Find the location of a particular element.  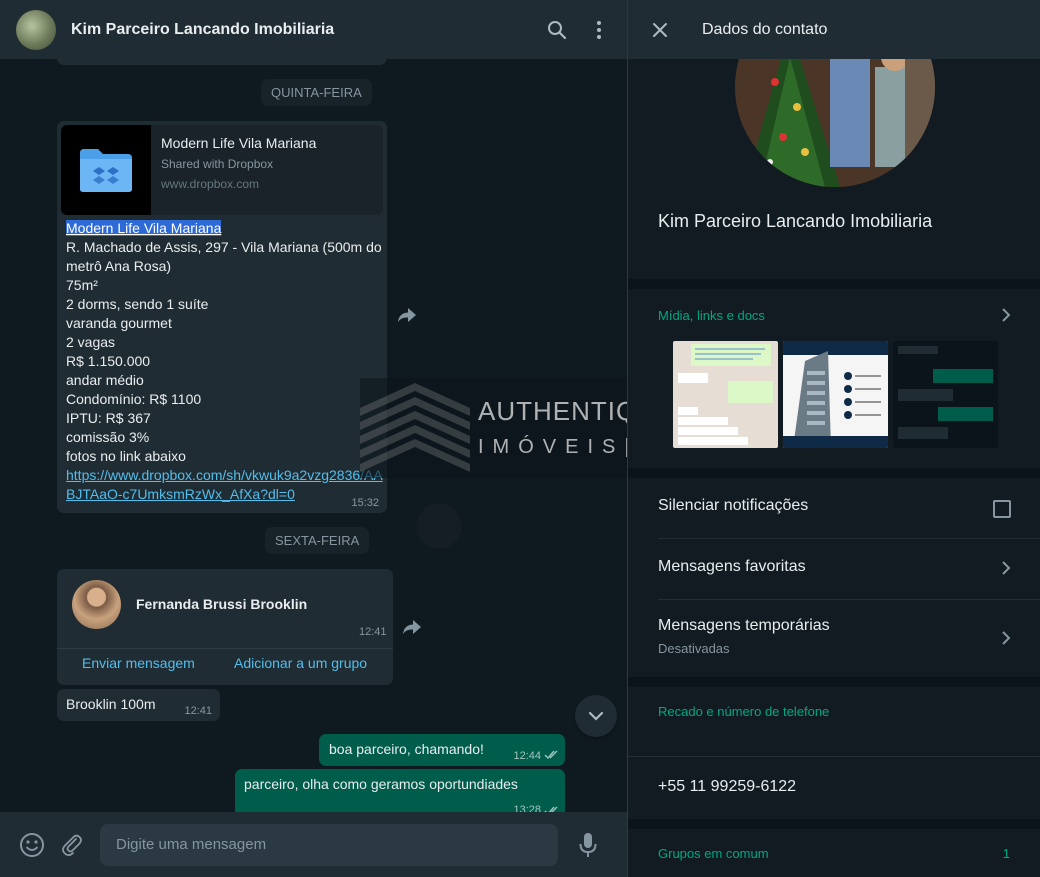

contact-name: Fernanda Brussi Brooklin is located at coordinates (222, 604).